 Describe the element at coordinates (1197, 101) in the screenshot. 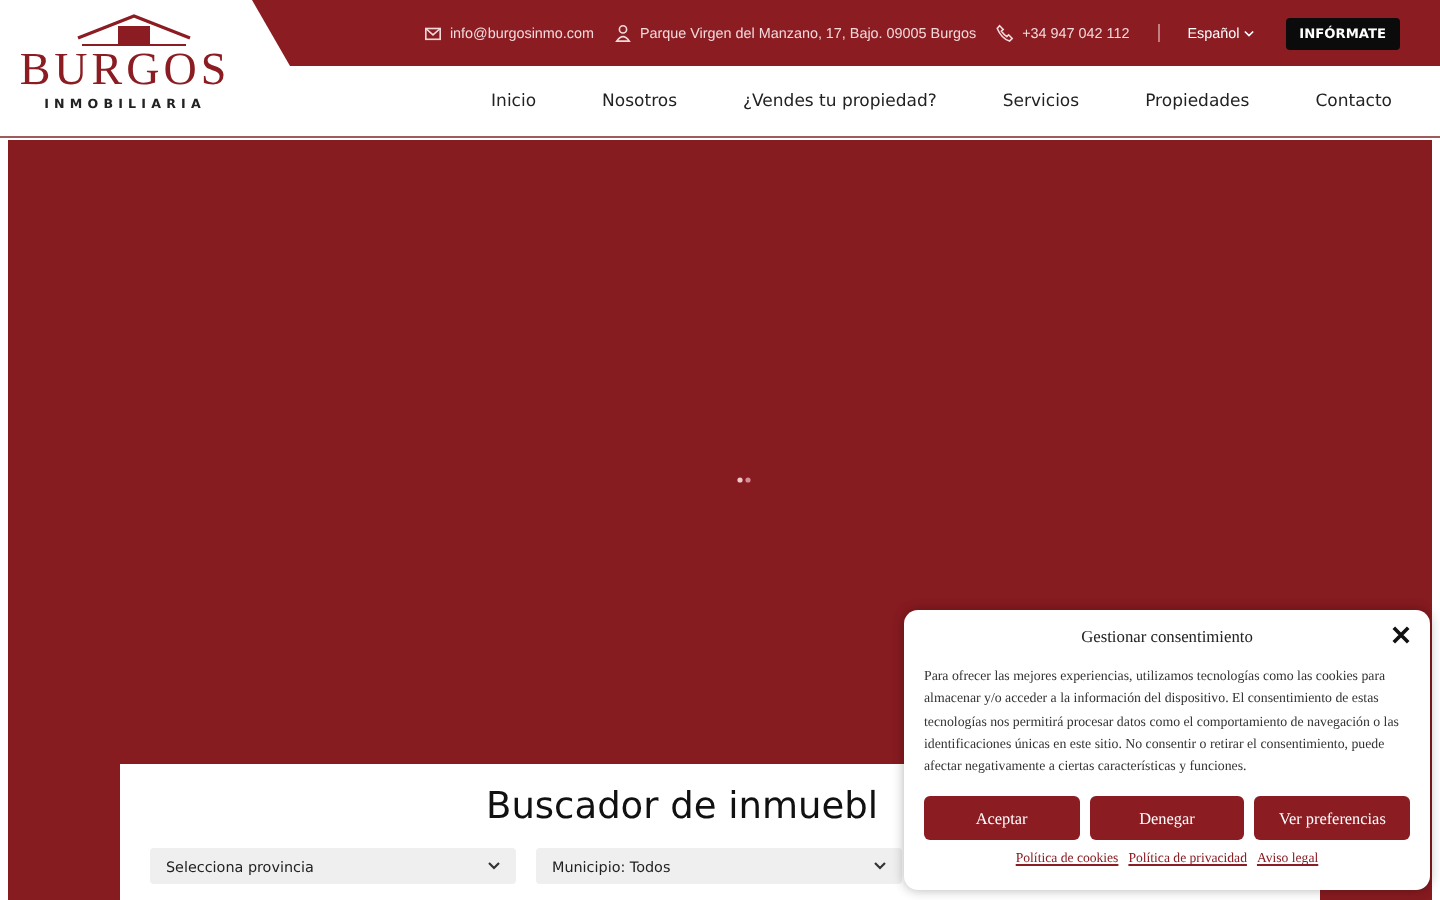

I see `nav-link: Propiedades` at that location.